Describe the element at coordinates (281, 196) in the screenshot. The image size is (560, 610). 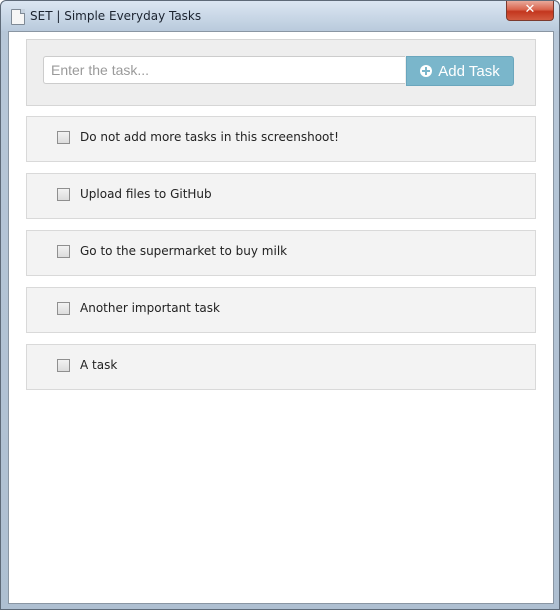
I see `task-item: Upload files to GitHub` at that location.